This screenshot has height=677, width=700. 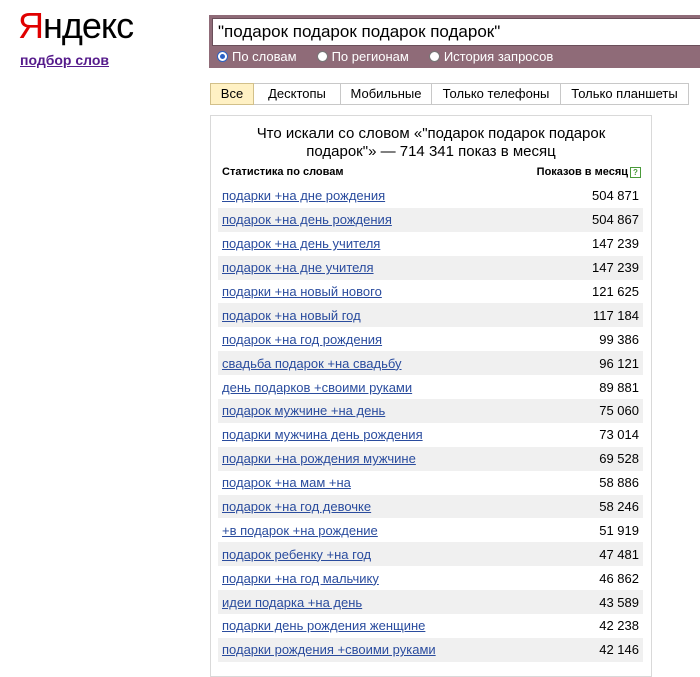 I want to click on table-row: подарок +на год девочке 58 246, so click(x=430, y=506).